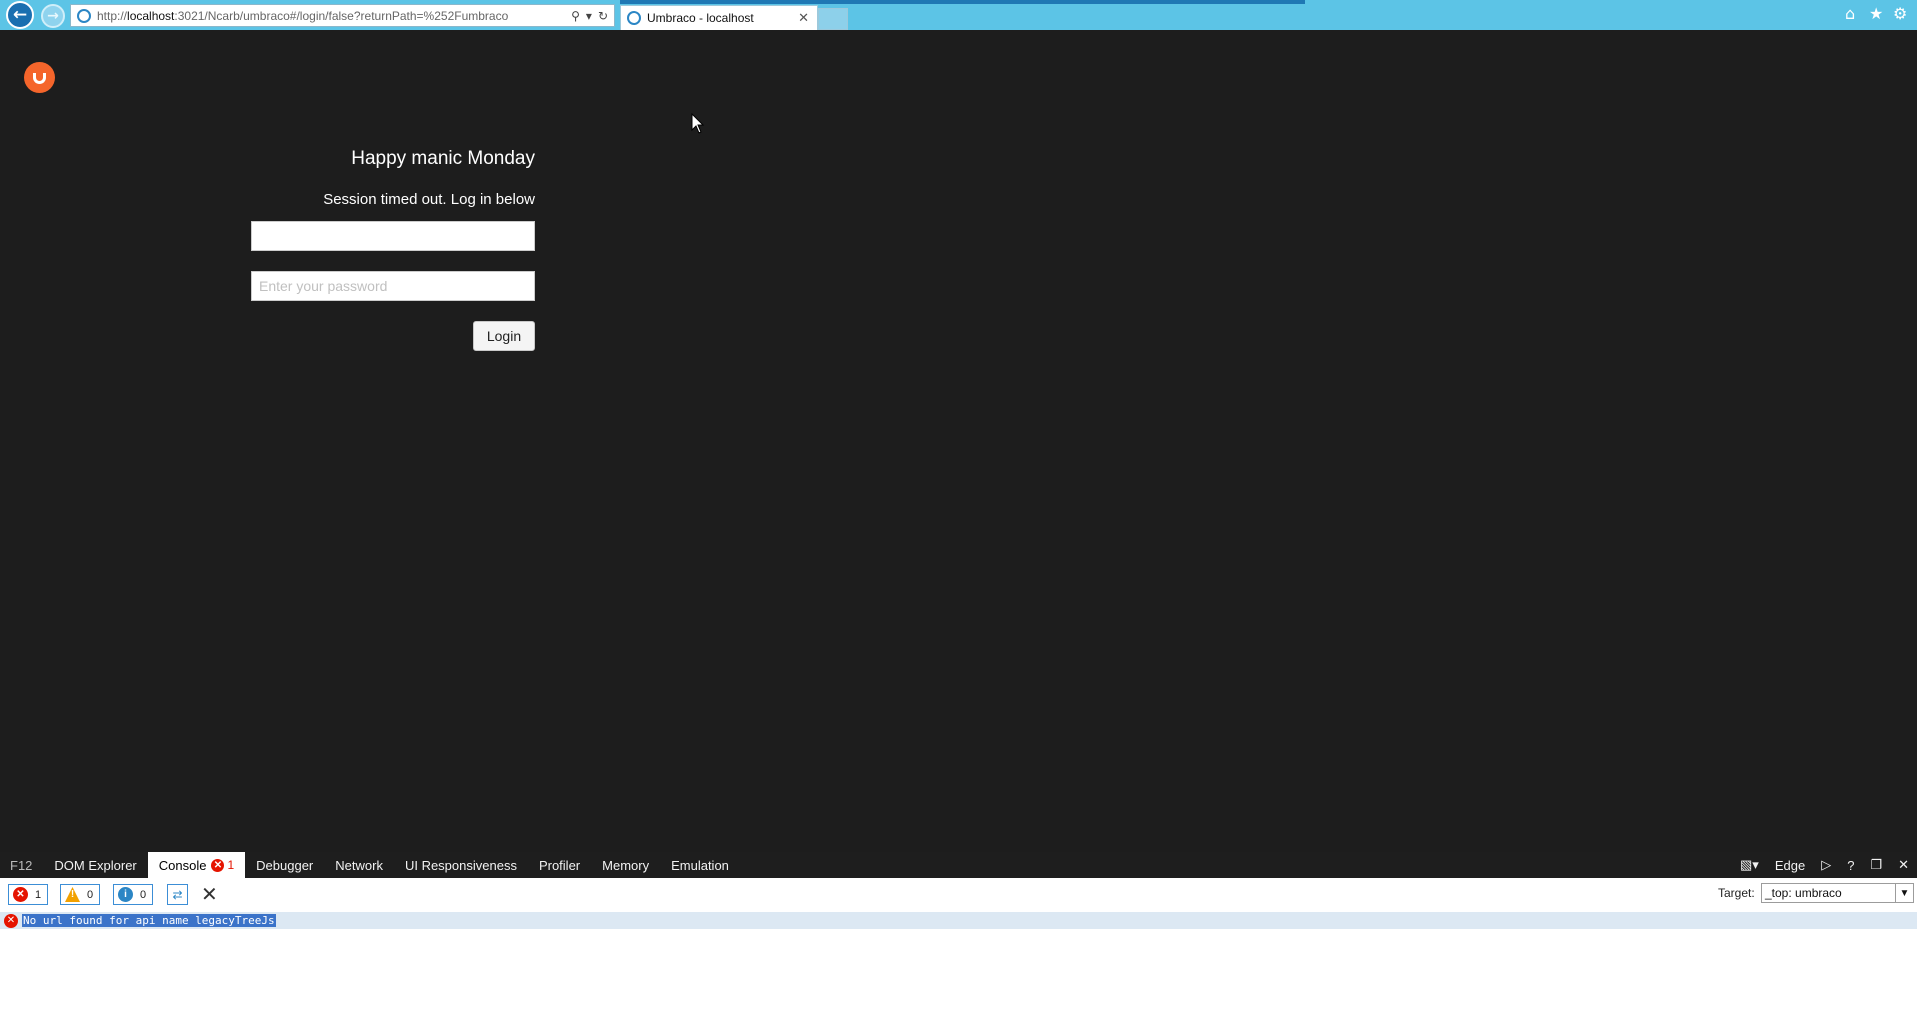 The image size is (1917, 1017). What do you see at coordinates (958, 893) in the screenshot?
I see `console-toolbar: ✕ 1 ! 0 i 0 ⇄ ✕ Target: _top: umbraco ▼` at bounding box center [958, 893].